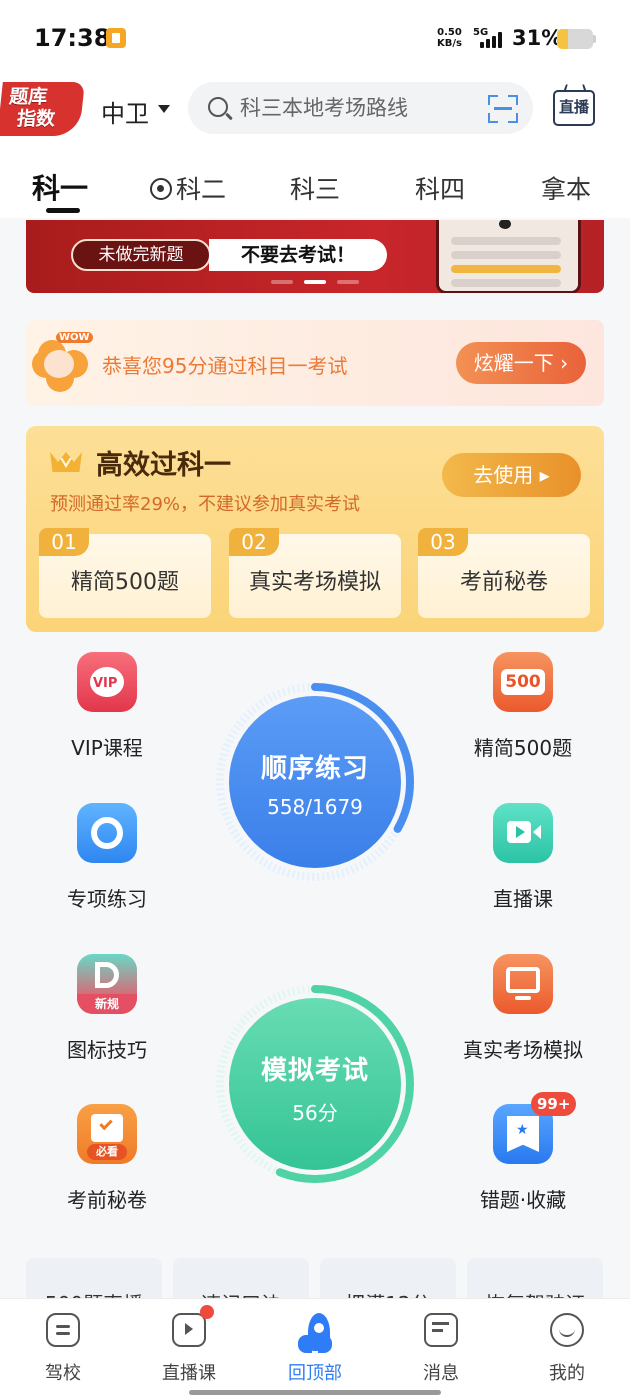  I want to click on message-icon, so click(441, 1330).